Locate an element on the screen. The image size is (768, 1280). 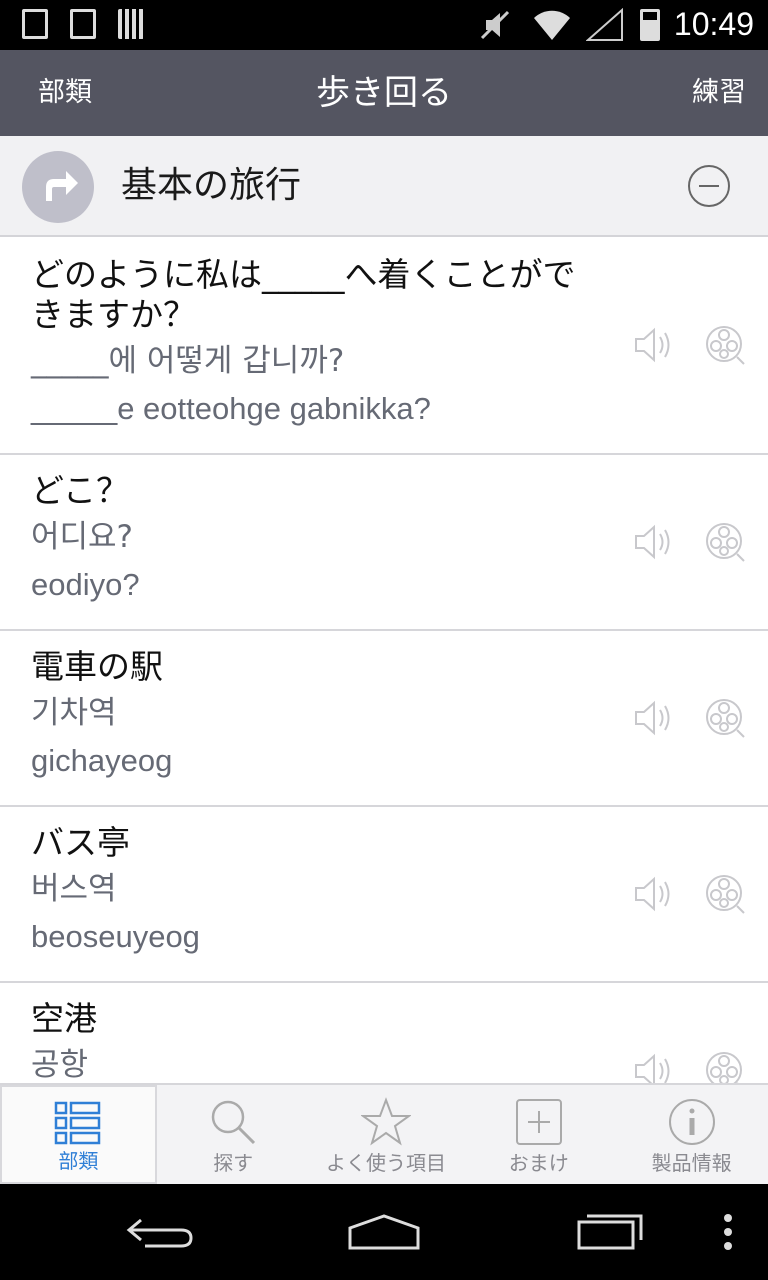
phrase-row: 電車の駅 기차역 gichayeog is located at coordinates (384, 719).